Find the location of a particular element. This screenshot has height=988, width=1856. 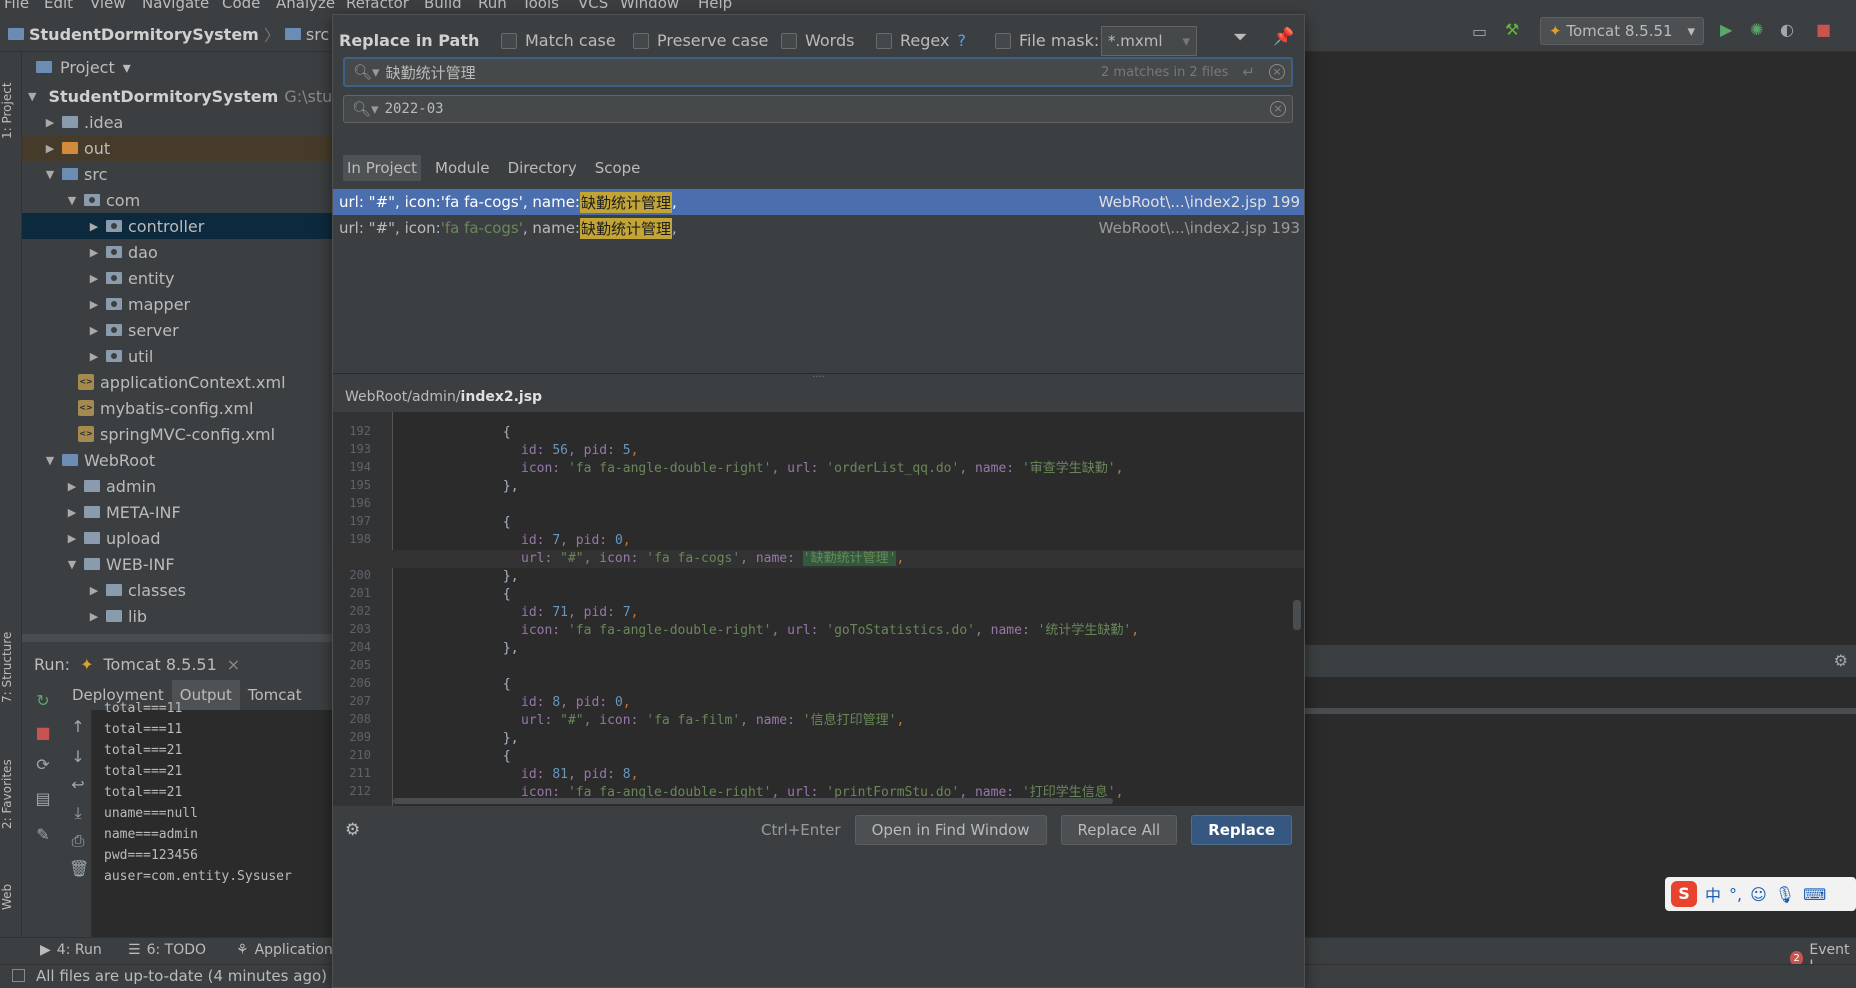

tree-item-mapper: ▶ mapper is located at coordinates (177, 304).